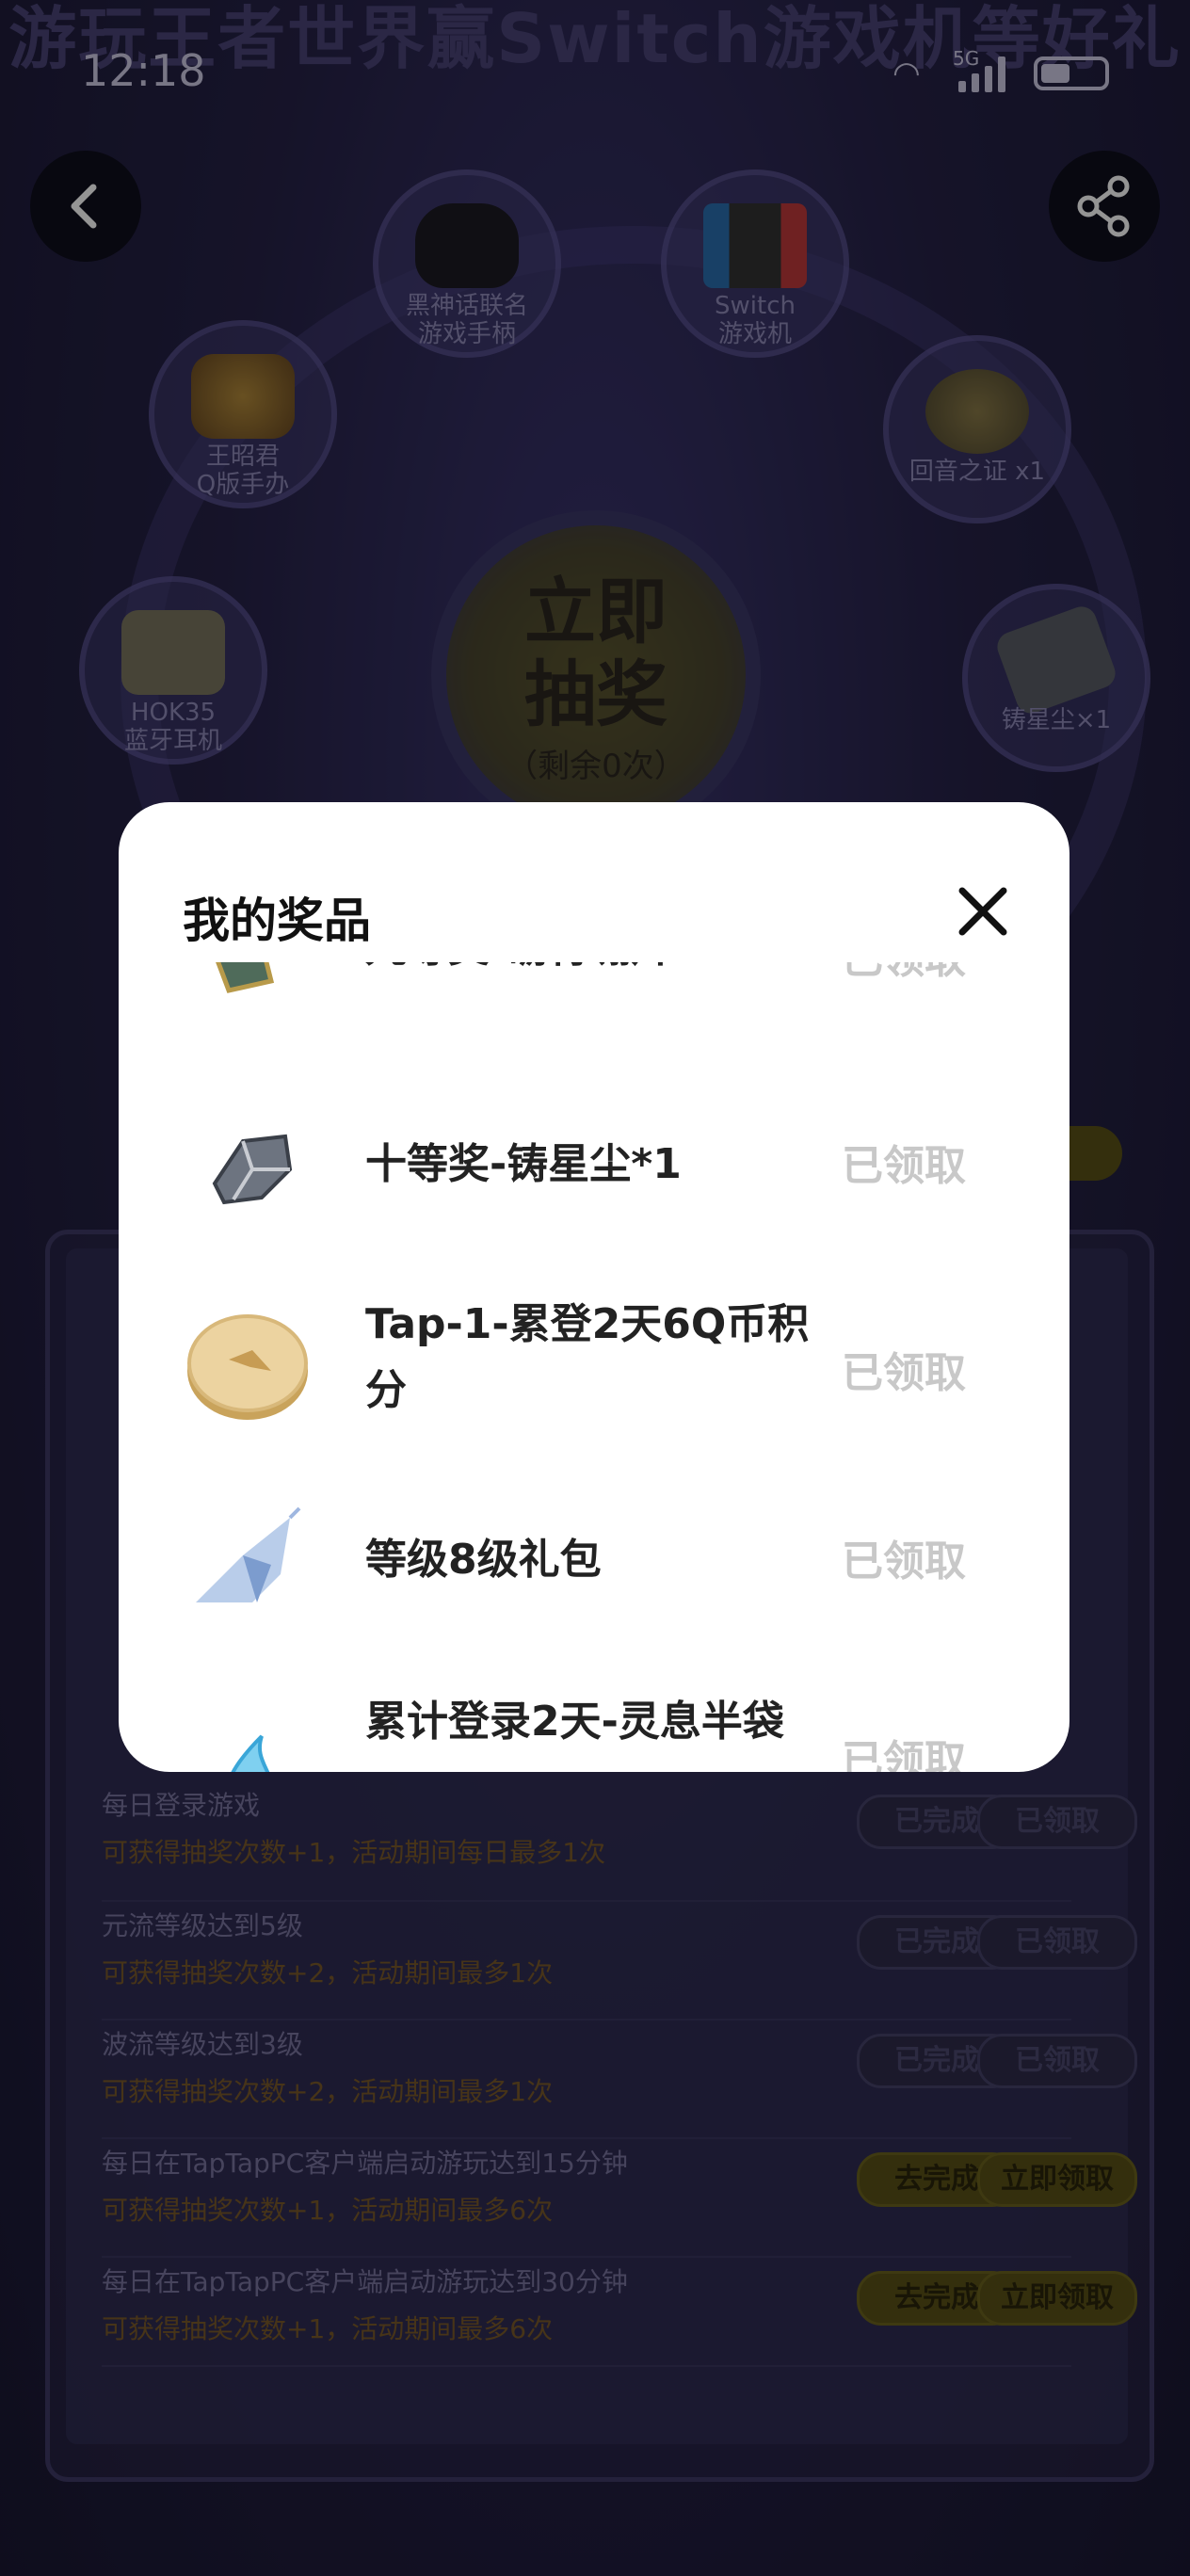 This screenshot has height=2576, width=1190. I want to click on prize-list-item: 十等奖-铸星尘*1 已领取, so click(594, 1179).